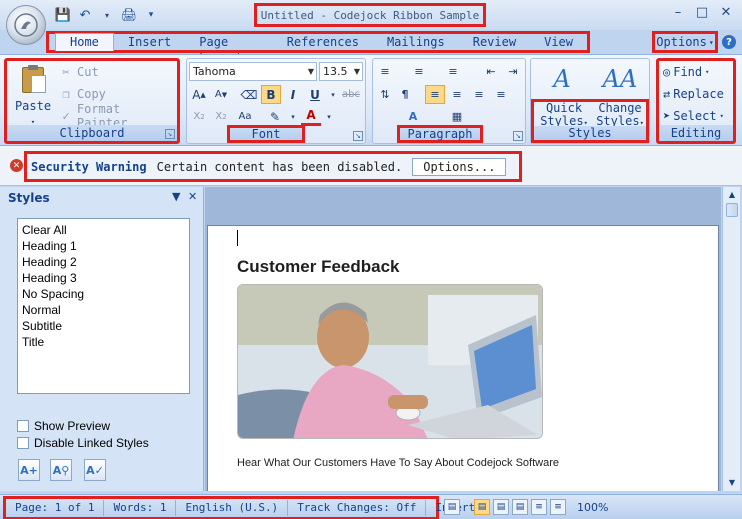 This screenshot has width=742, height=519. What do you see at coordinates (23, 443) in the screenshot?
I see `disable-linked-styles-checkbox` at bounding box center [23, 443].